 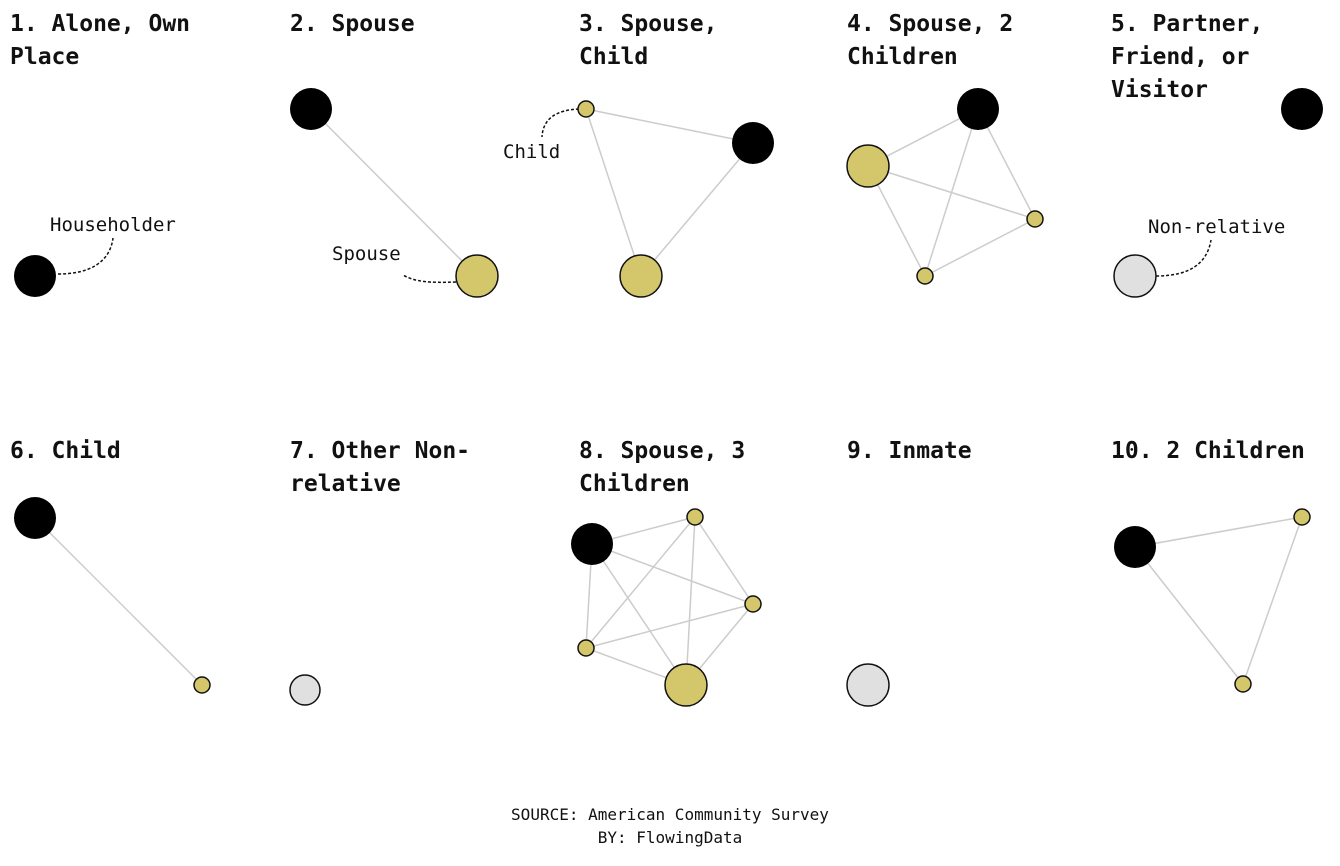 I want to click on panel-8: 8. Spouse, 3 Children, so click(x=710, y=627).